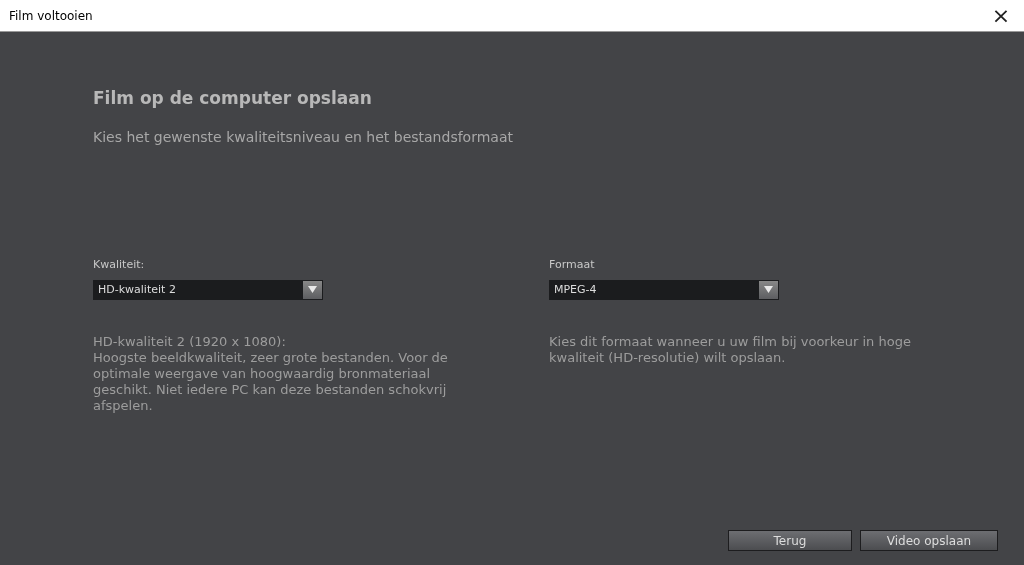 Image resolution: width=1024 pixels, height=565 pixels. Describe the element at coordinates (190, 341) in the screenshot. I see `description-title: HD-kwaliteit 2 (1920 x 1080):` at that location.